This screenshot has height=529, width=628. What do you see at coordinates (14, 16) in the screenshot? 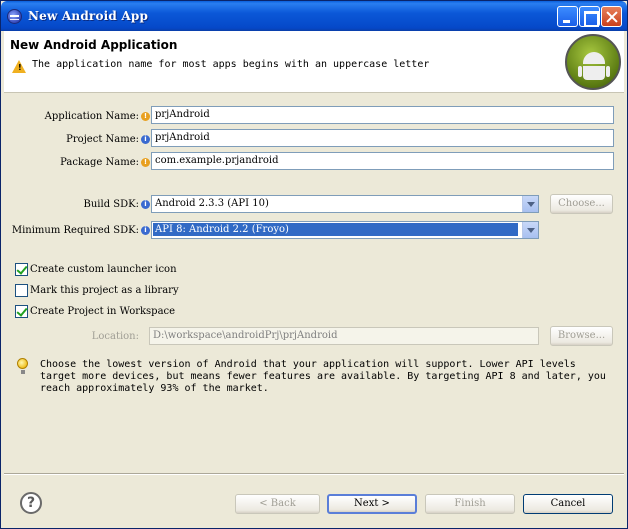
I see `eclipse-app-icon` at bounding box center [14, 16].